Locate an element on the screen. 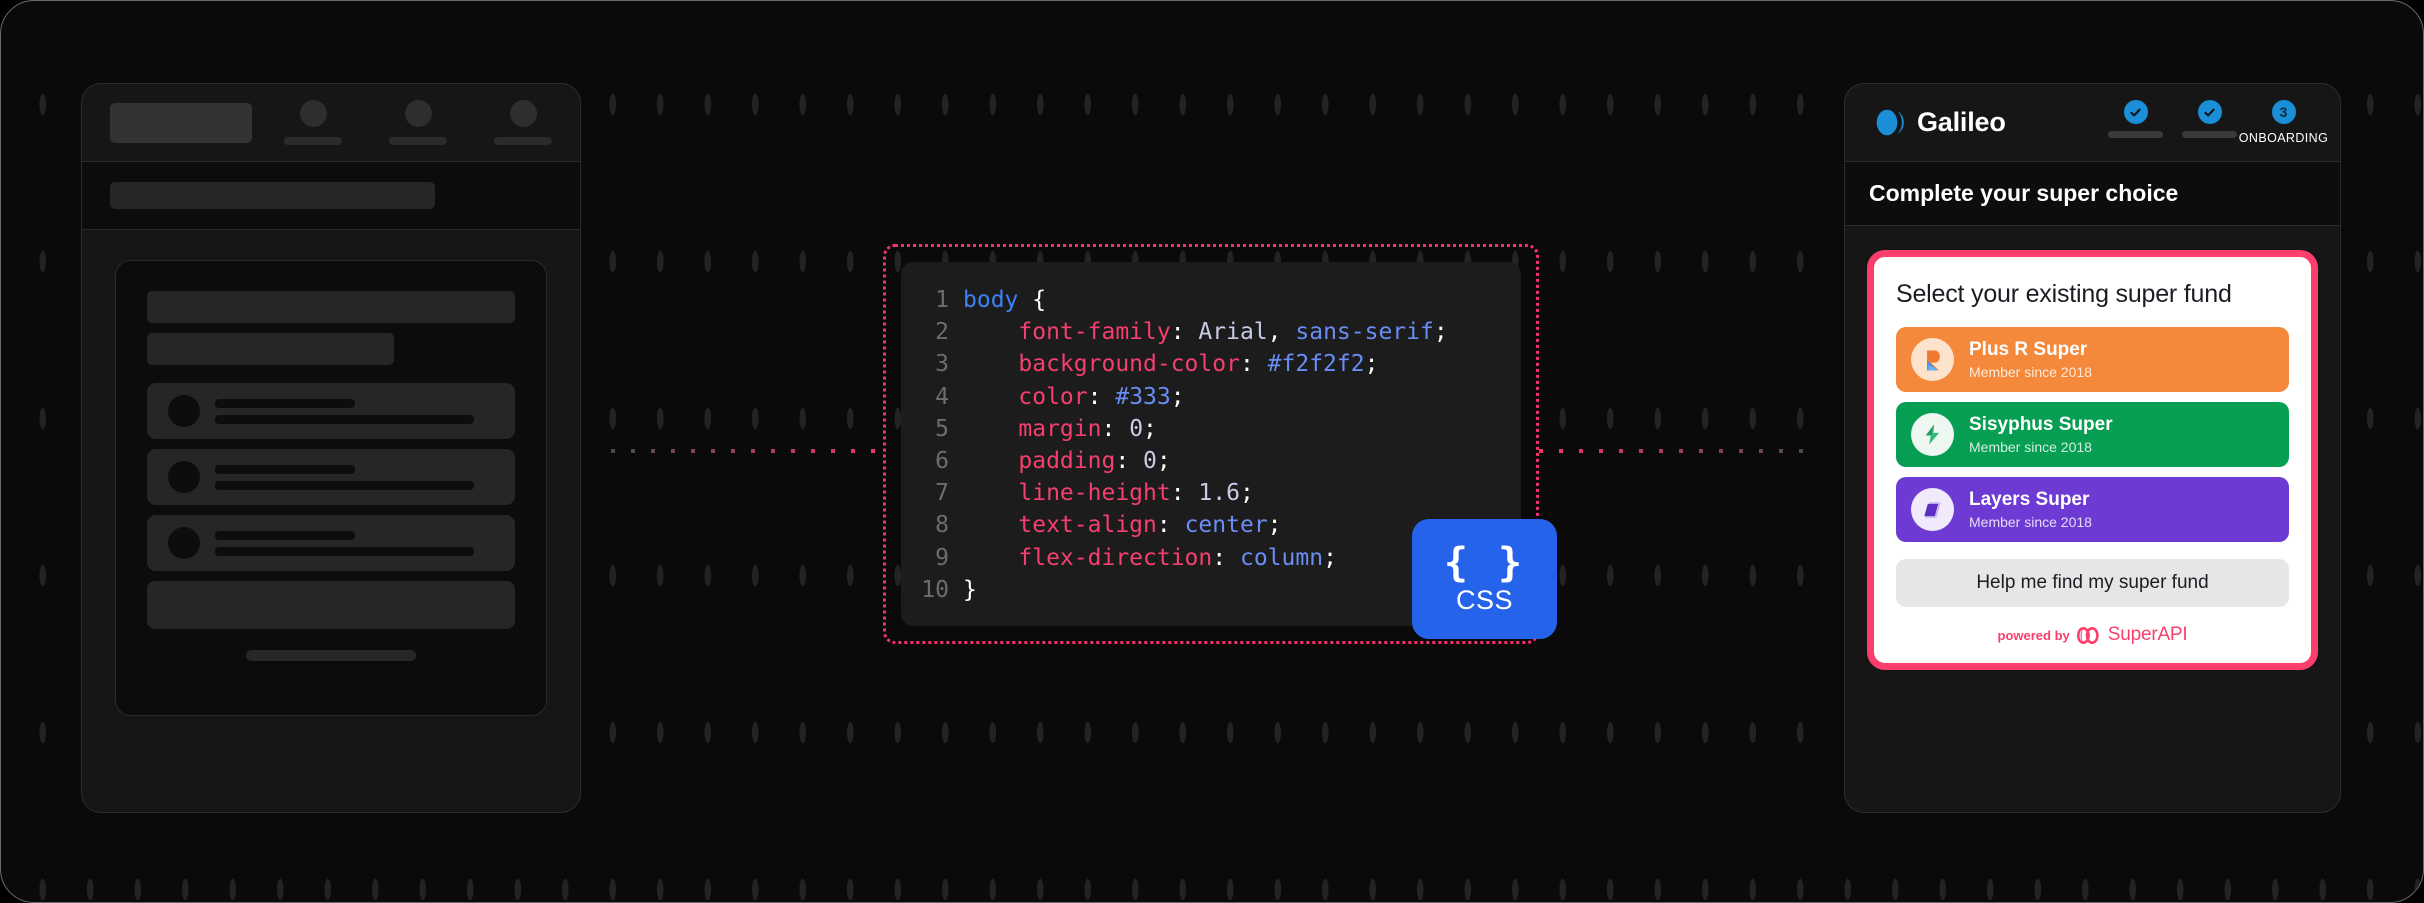 The height and width of the screenshot is (903, 2424). fund-text-block: Layers Super Member since 2018 is located at coordinates (2030, 509).